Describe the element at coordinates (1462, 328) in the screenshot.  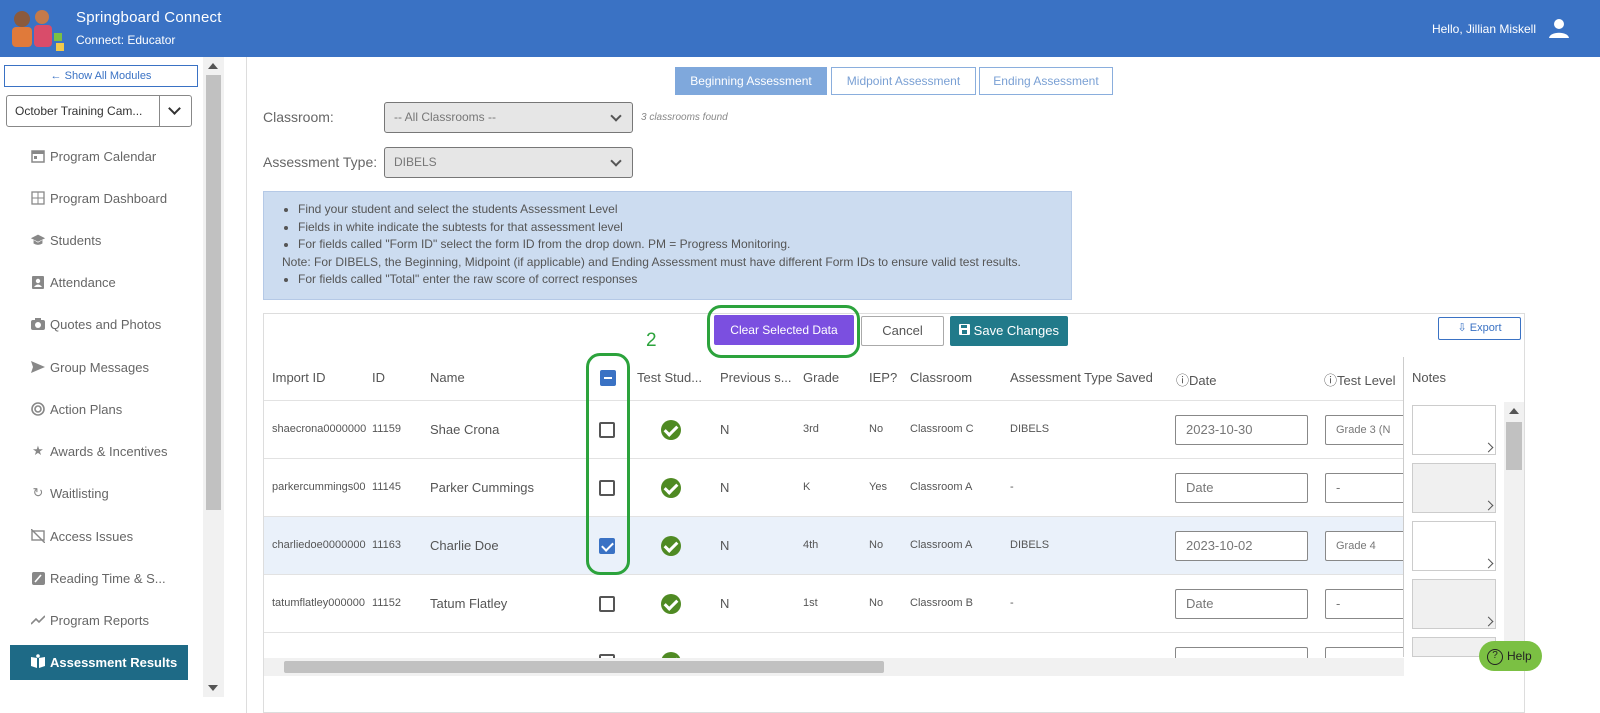
I see `download-icon: ⇩` at that location.